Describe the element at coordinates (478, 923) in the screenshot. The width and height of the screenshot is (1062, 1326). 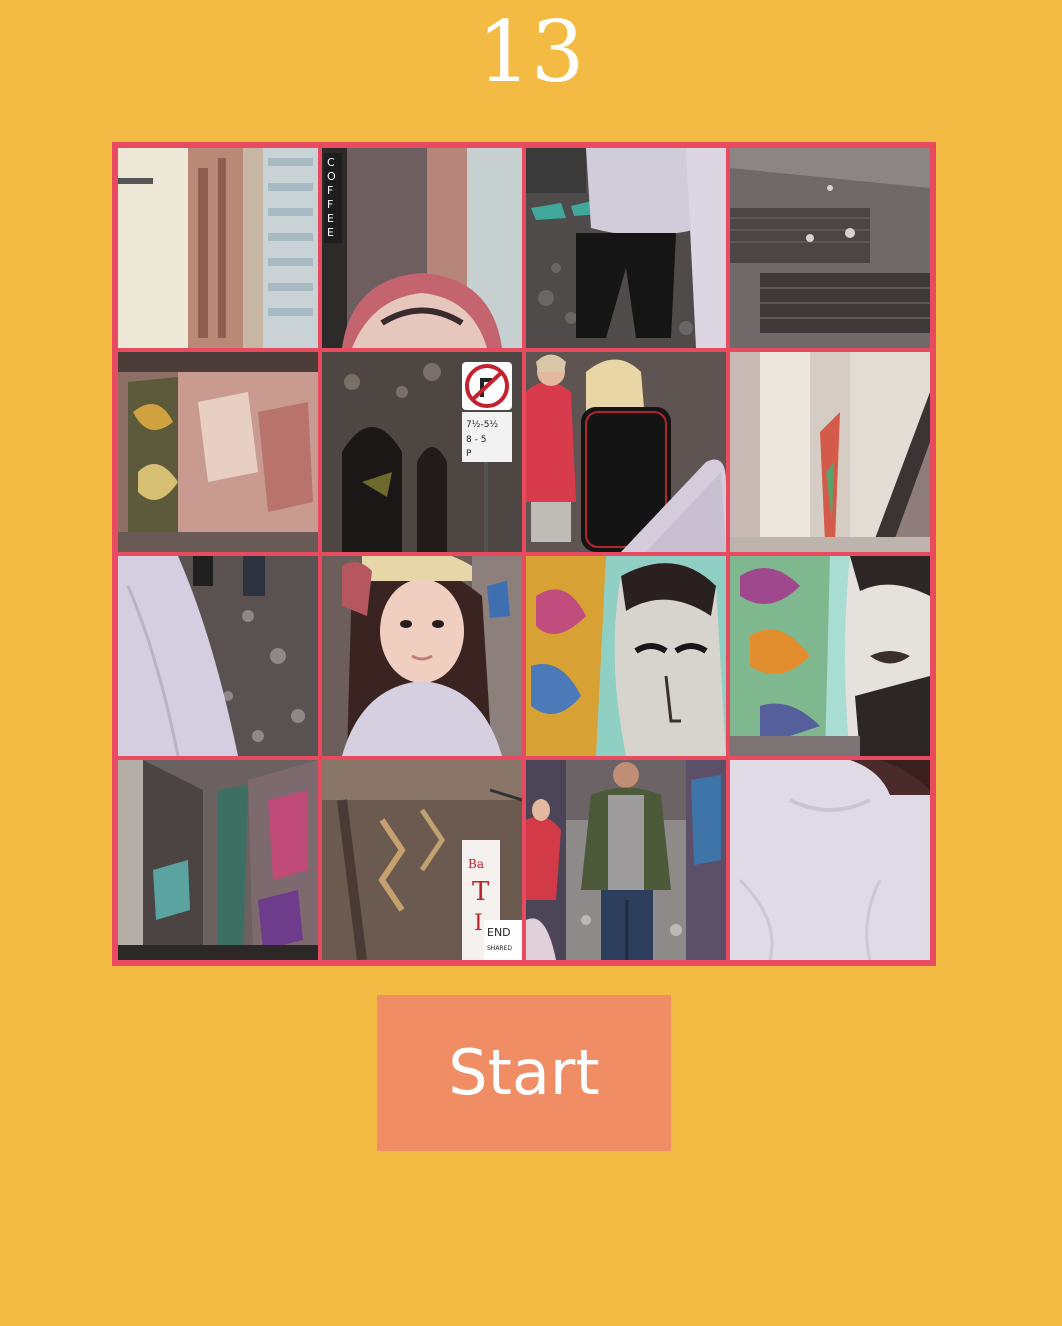
I see `svg-text: I` at that location.